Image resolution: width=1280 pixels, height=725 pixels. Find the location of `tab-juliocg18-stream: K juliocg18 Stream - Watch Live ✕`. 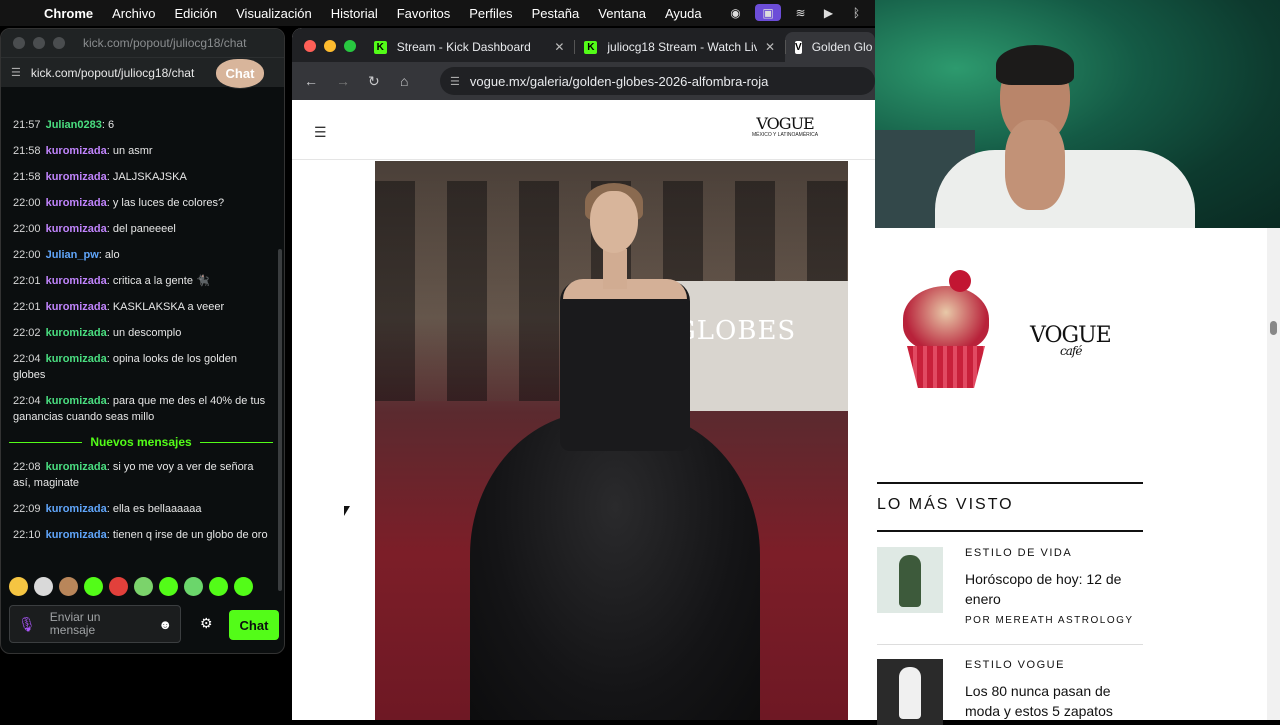

tab-juliocg18-stream: K juliocg18 Stream - Watch Live ✕ is located at coordinates (679, 47).